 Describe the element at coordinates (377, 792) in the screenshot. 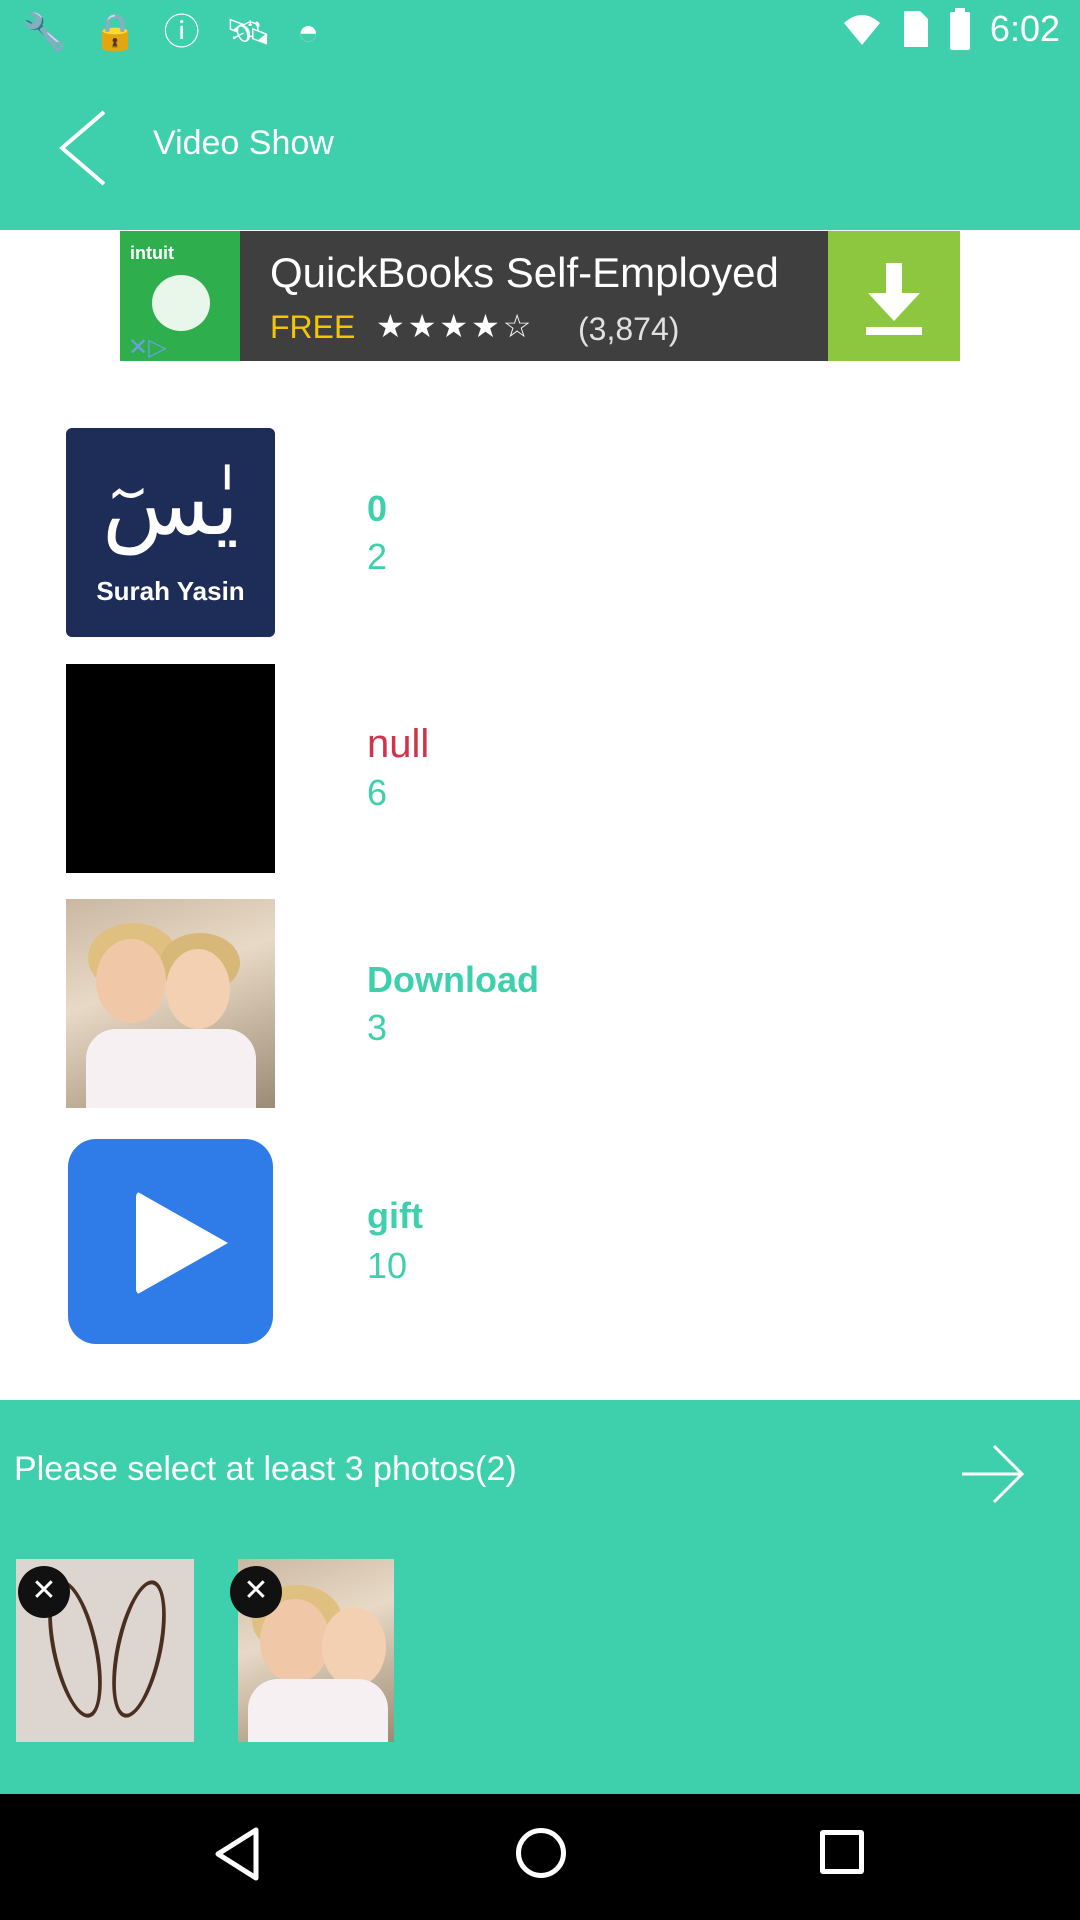

I see `album-count: 6` at that location.